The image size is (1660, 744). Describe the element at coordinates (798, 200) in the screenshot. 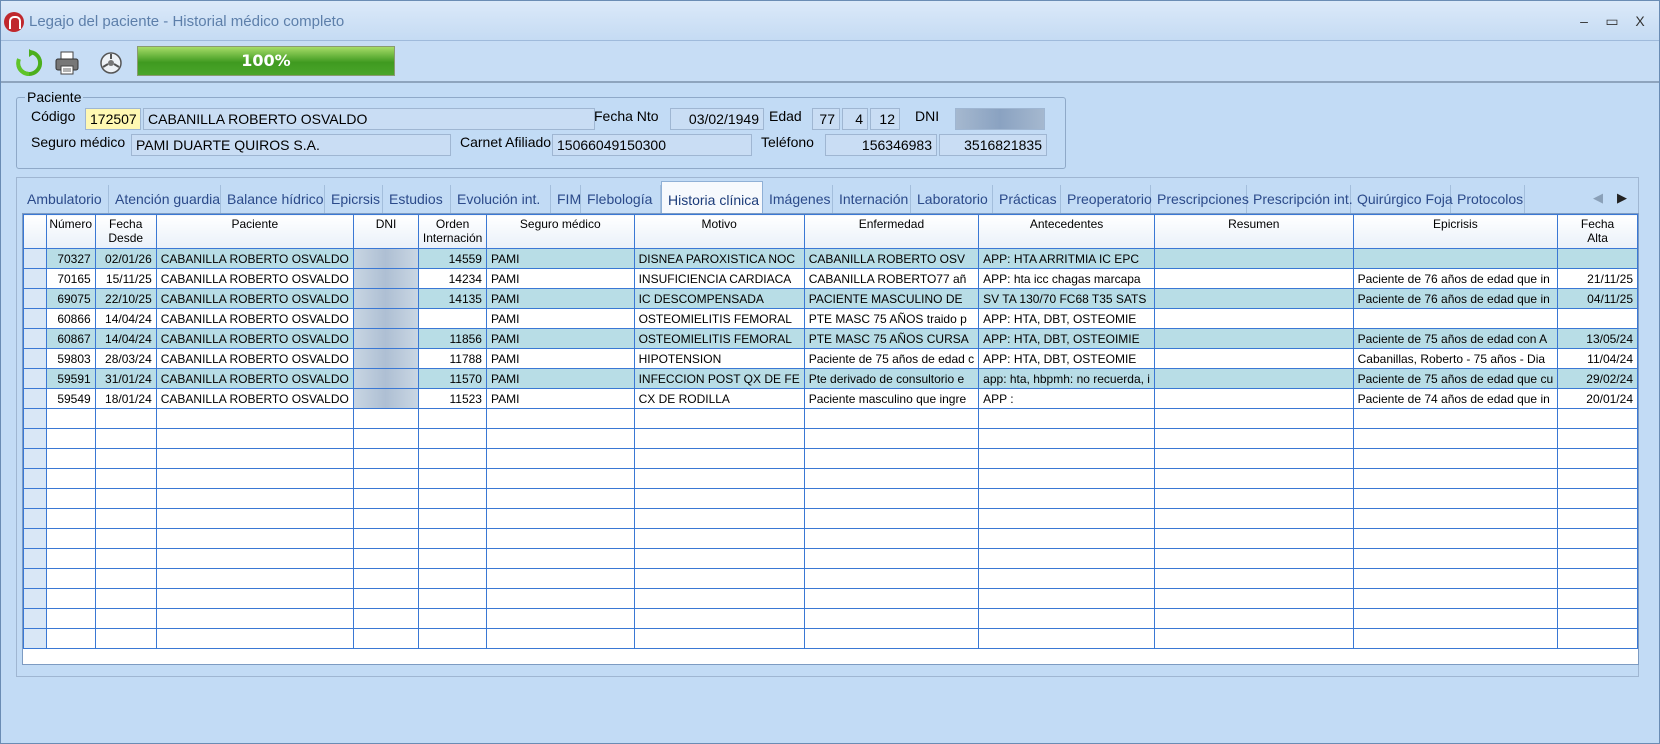

I see `tab-imagenes: Imágenes` at that location.